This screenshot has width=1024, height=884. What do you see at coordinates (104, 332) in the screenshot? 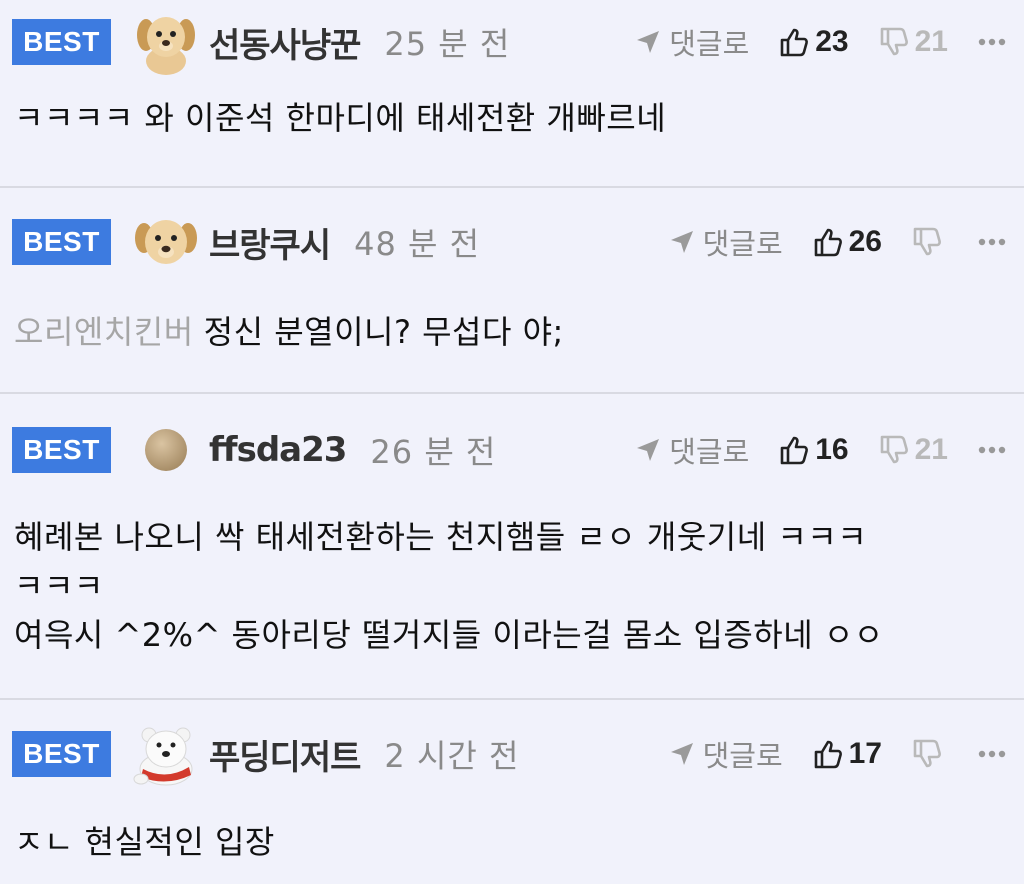
I see `reply-mention: 오리엔치킨버` at bounding box center [104, 332].